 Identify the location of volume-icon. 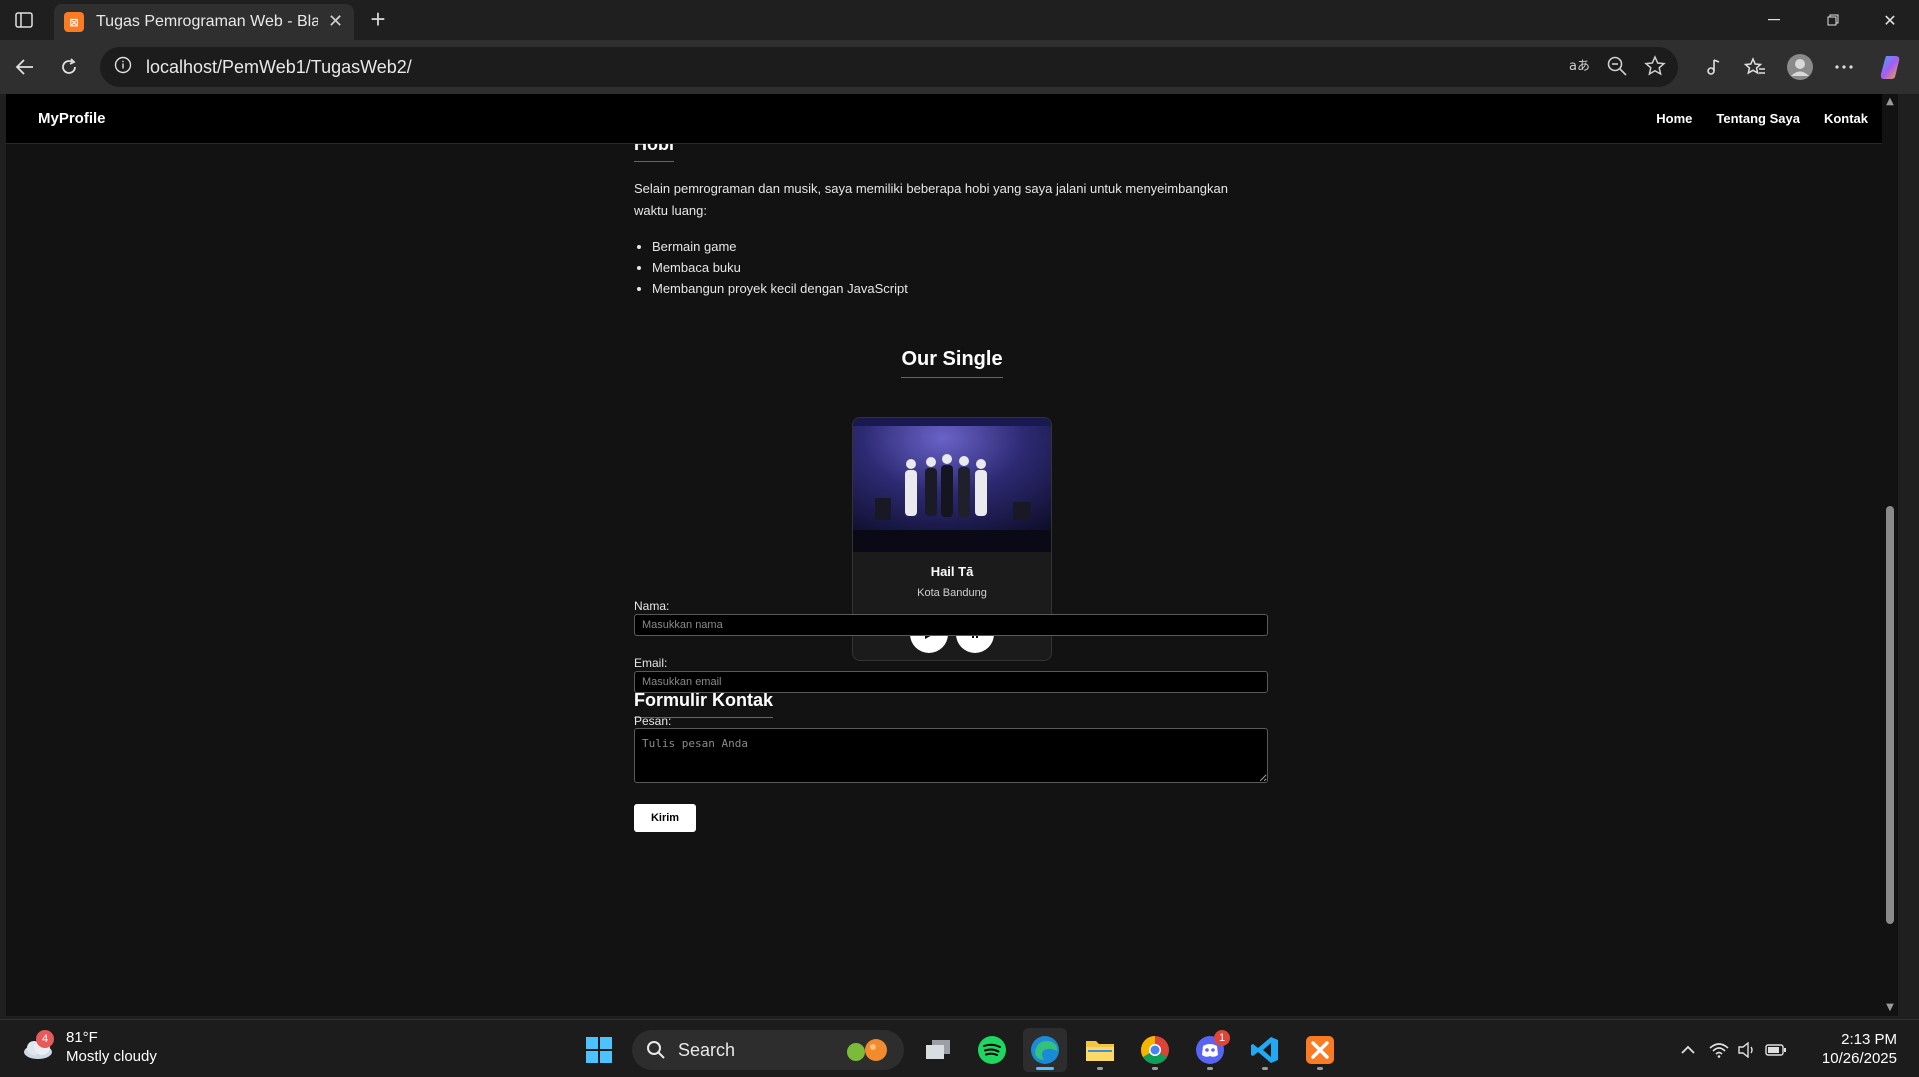
(1745, 1050).